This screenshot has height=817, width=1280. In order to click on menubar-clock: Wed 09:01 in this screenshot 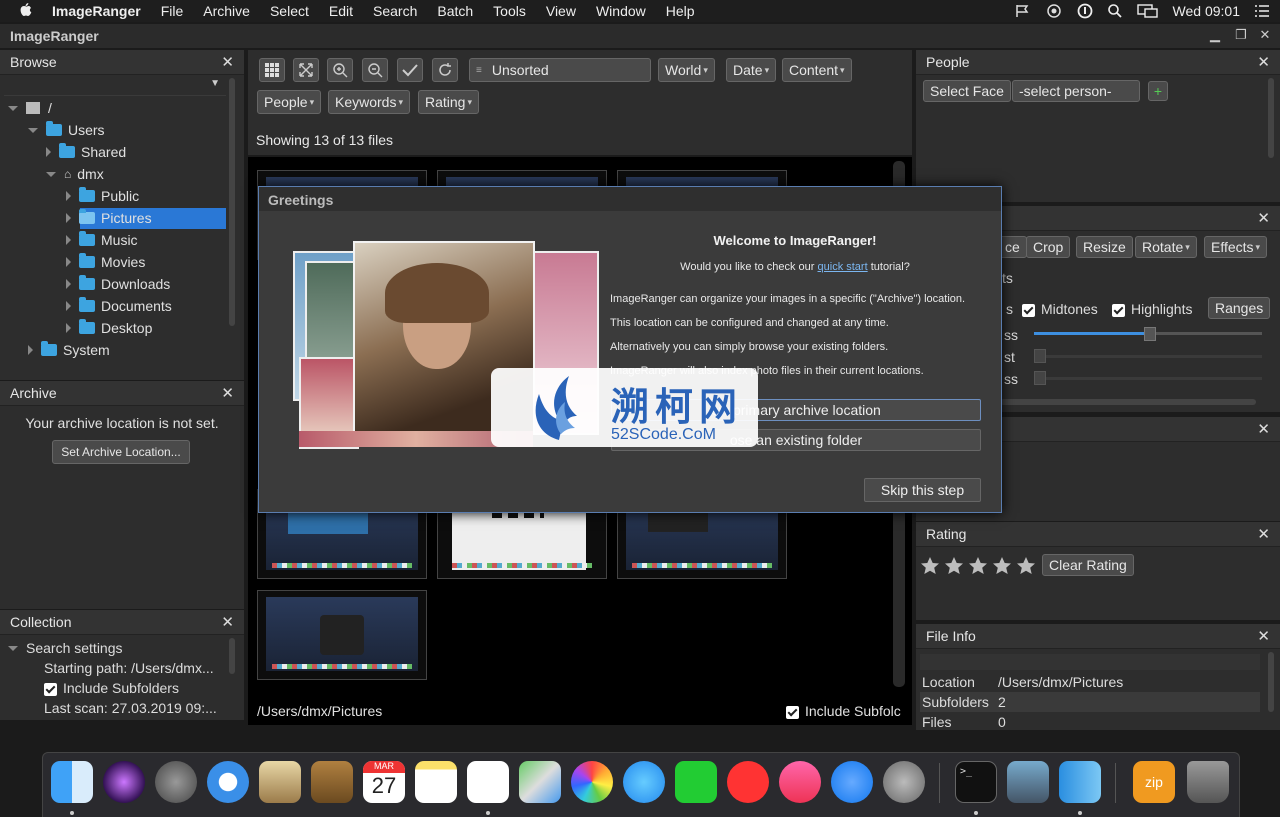, I will do `click(1206, 11)`.